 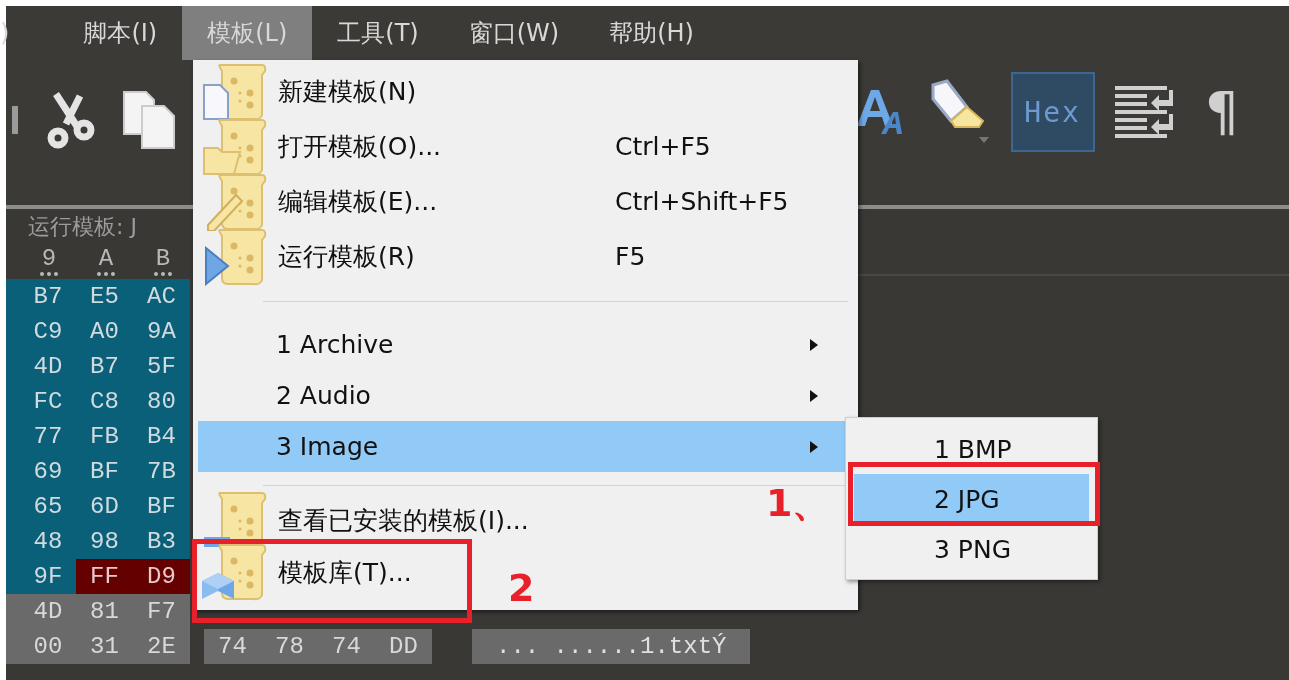 What do you see at coordinates (41, 506) in the screenshot?
I see `hex-cell: 65` at bounding box center [41, 506].